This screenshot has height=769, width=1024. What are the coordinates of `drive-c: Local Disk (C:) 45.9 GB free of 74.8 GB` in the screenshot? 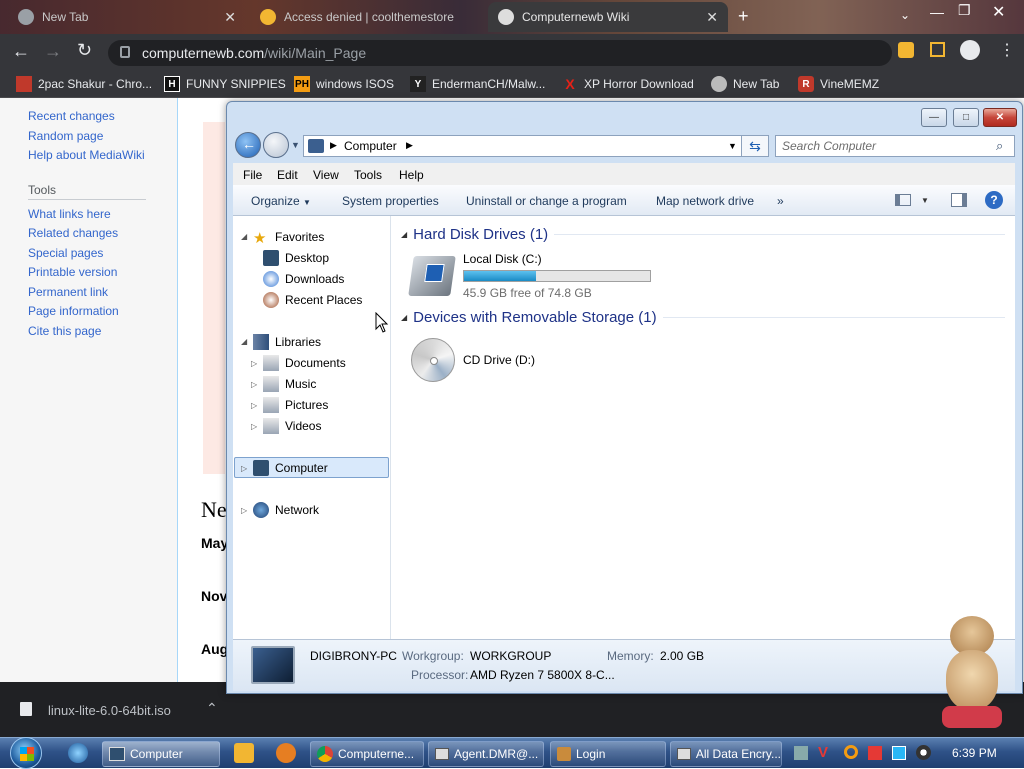 It's located at (529, 277).